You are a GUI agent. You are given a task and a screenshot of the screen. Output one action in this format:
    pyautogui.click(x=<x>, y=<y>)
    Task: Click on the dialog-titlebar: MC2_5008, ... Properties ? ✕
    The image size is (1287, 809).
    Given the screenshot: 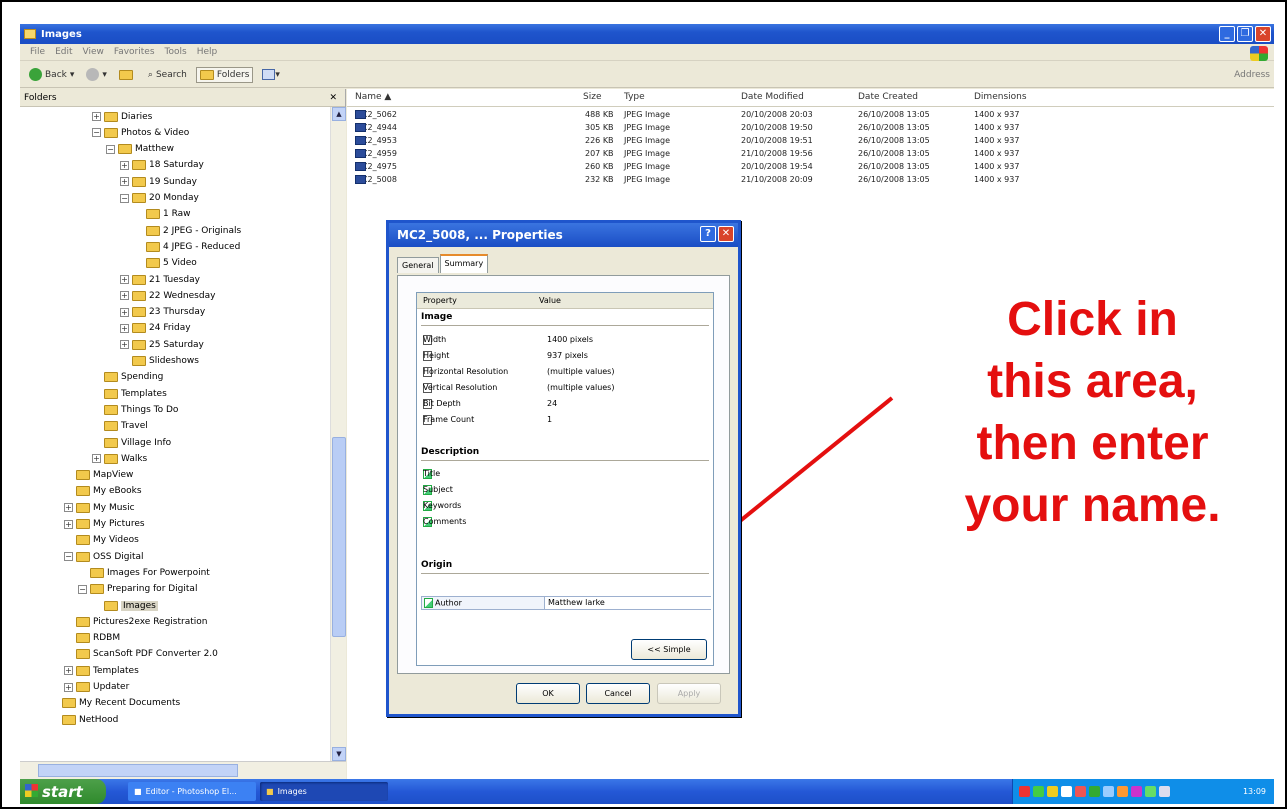 What is the action you would take?
    pyautogui.click(x=563, y=235)
    